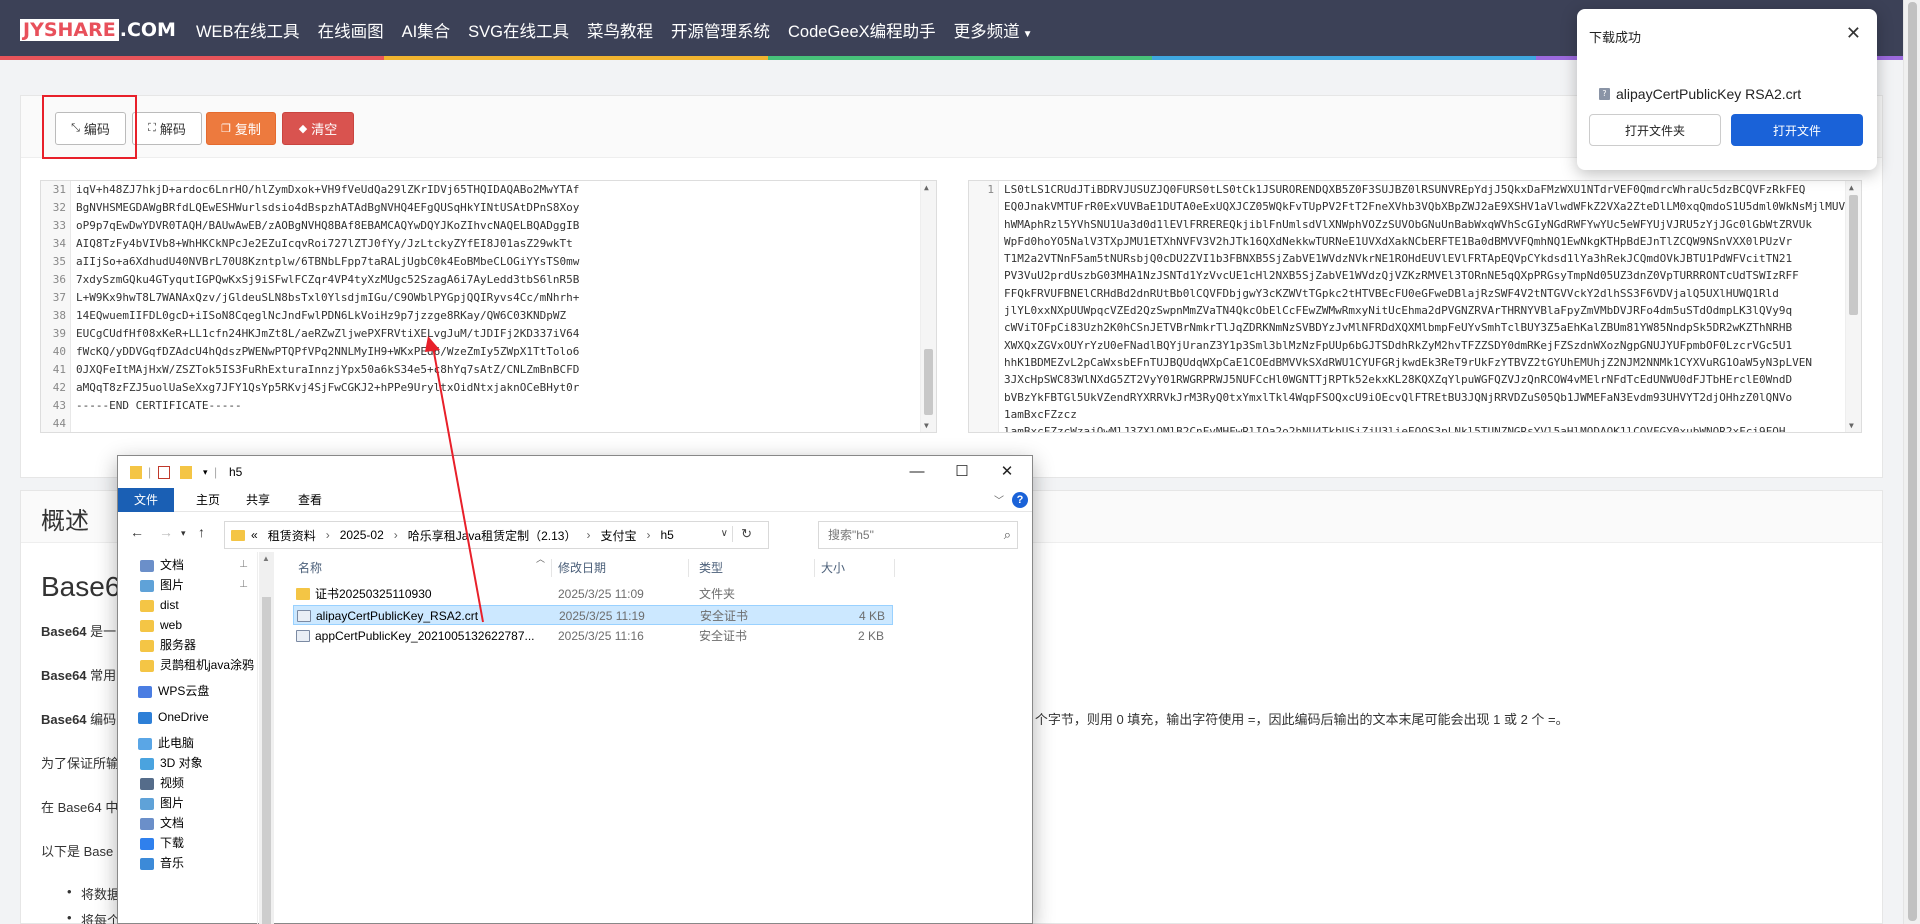 The image size is (1920, 924). What do you see at coordinates (56, 306) in the screenshot?
I see `input-line-gutter: 31 32 33 34 35 36 37 38 39 40 41 42 43 44` at bounding box center [56, 306].